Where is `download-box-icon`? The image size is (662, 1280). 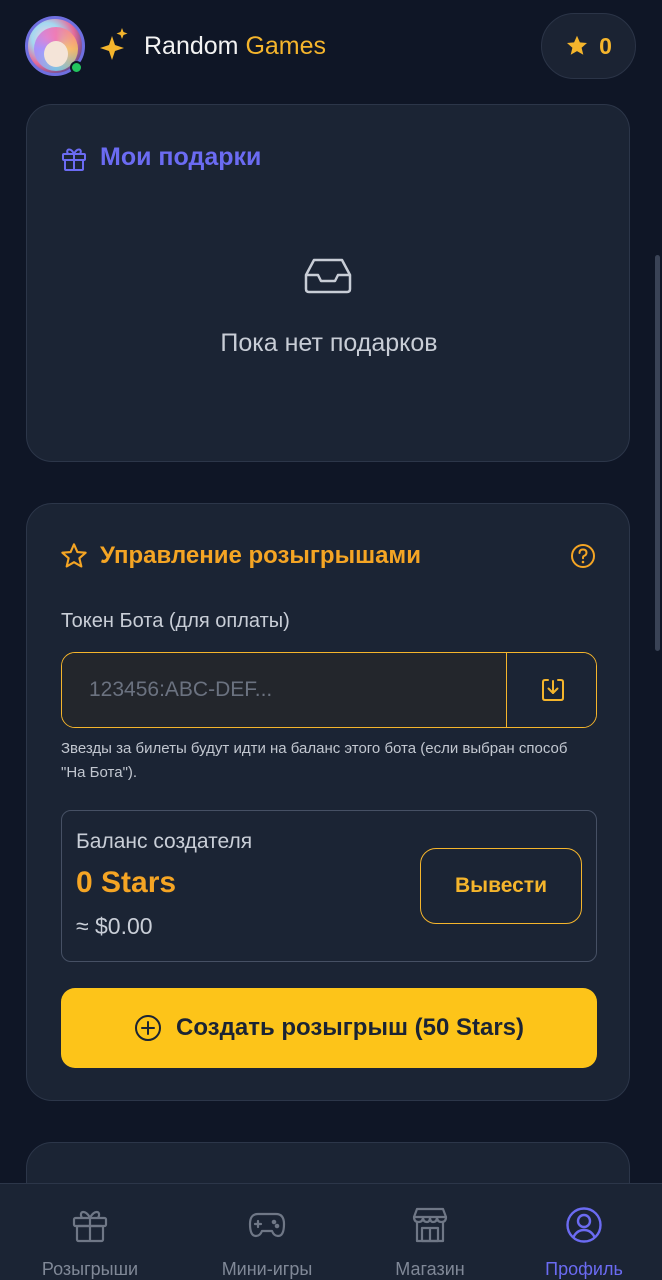
download-box-icon is located at coordinates (552, 690).